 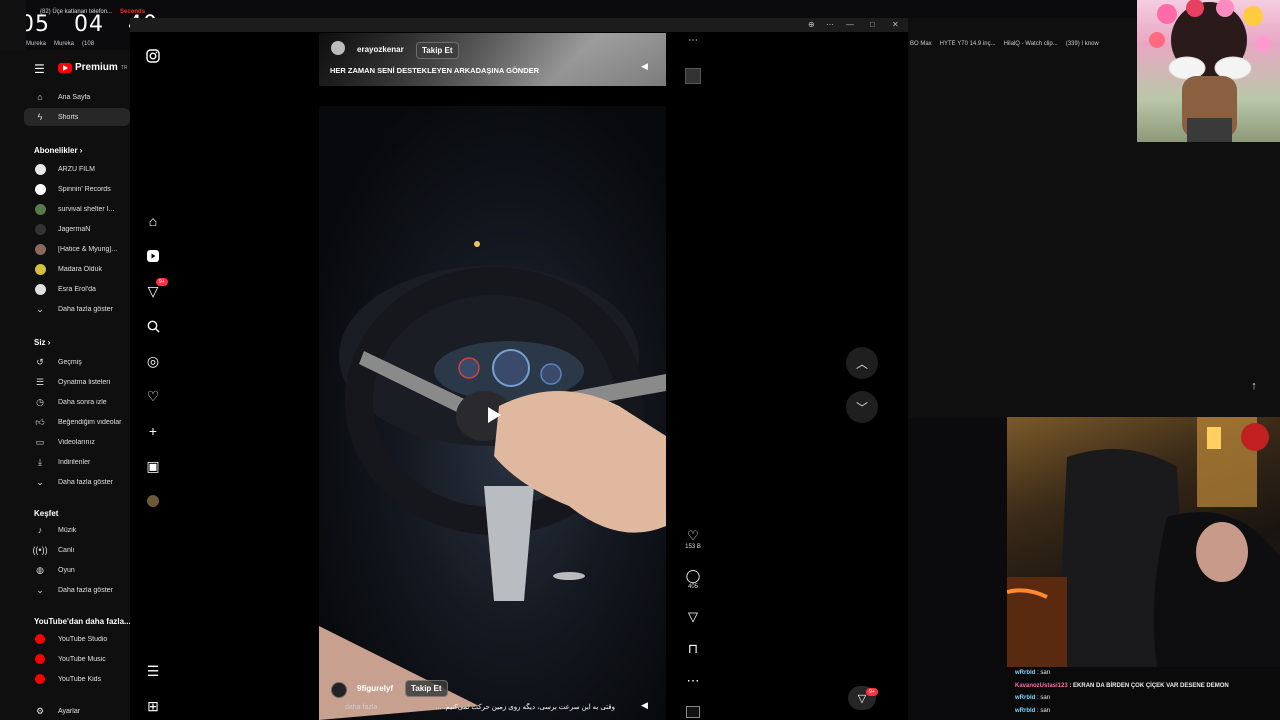 What do you see at coordinates (380, 49) in the screenshot?
I see `reel-username: erayozkenar` at bounding box center [380, 49].